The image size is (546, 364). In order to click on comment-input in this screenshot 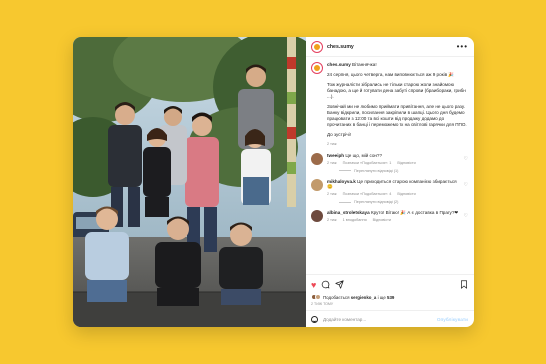, I will do `click(380, 319)`.